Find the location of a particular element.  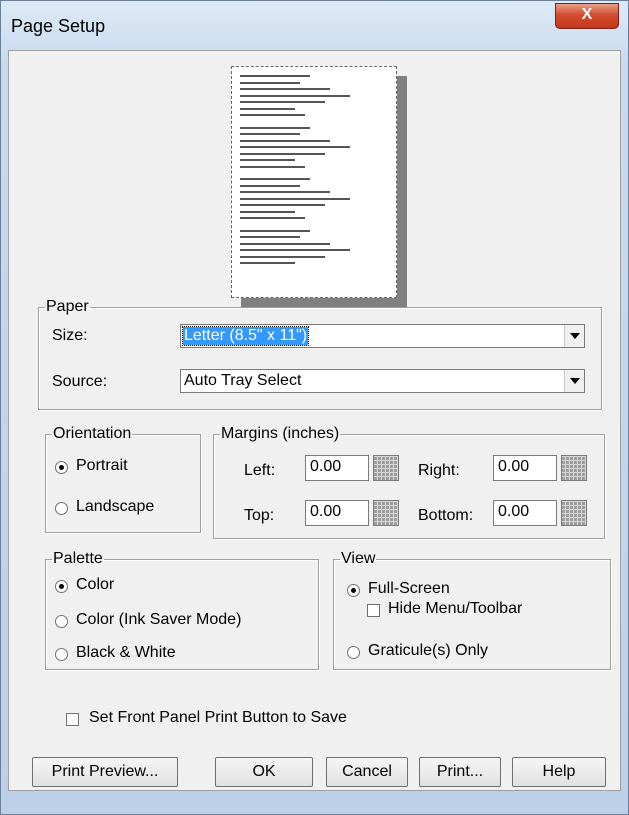

full-screen-label: Full-Screen is located at coordinates (409, 589).